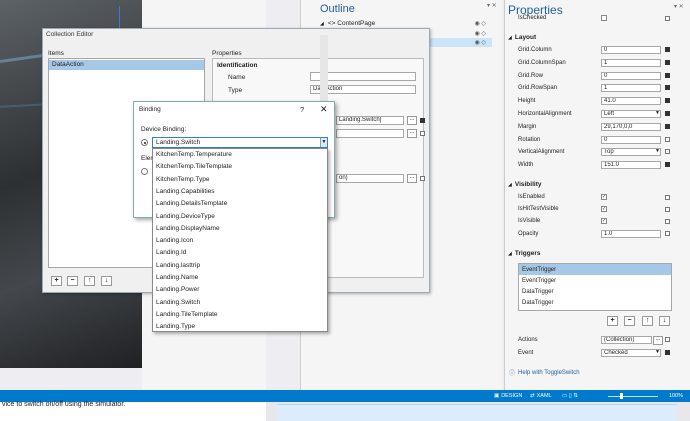 This screenshot has width=690, height=421. What do you see at coordinates (406, 23) in the screenshot?
I see `outline-row: ◢ <> ContentPage ◉ ◇` at bounding box center [406, 23].